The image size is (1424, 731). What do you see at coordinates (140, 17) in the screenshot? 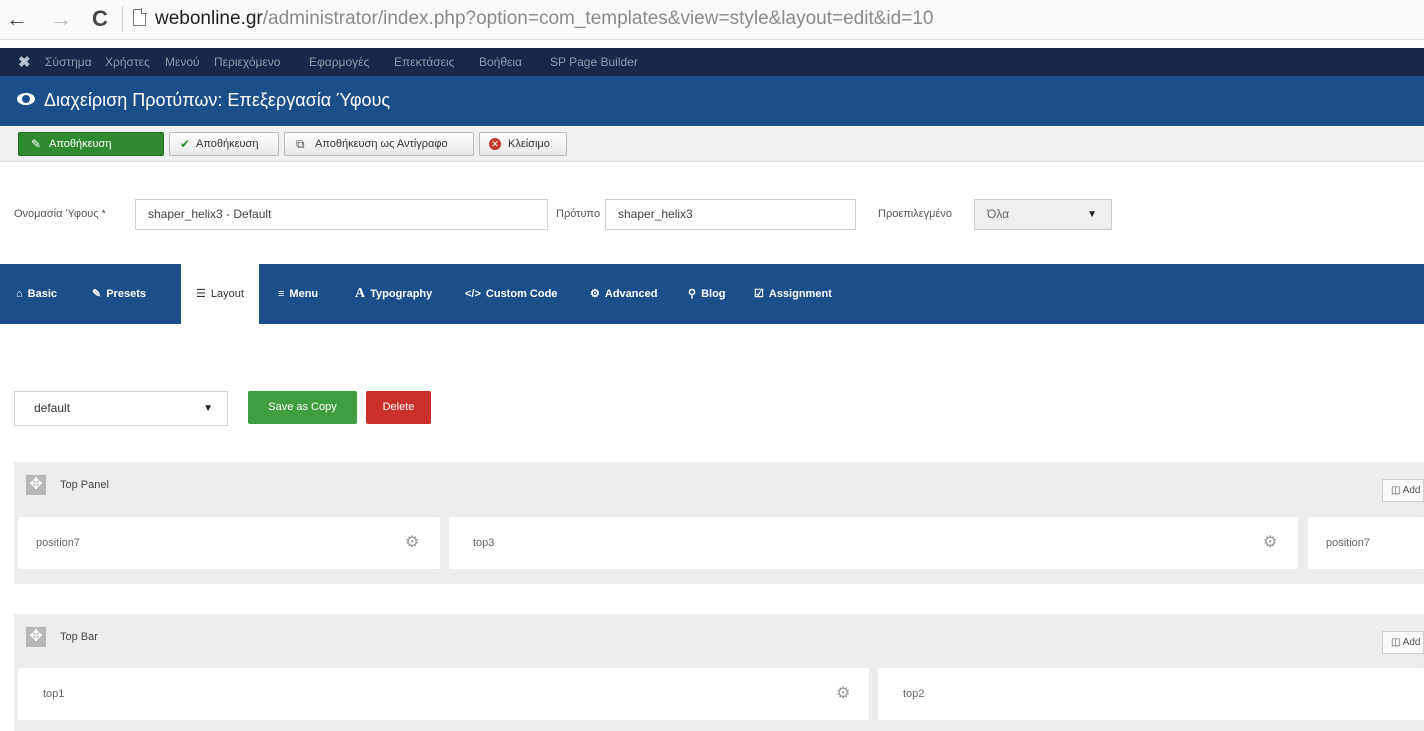
I see `page-icon` at bounding box center [140, 17].